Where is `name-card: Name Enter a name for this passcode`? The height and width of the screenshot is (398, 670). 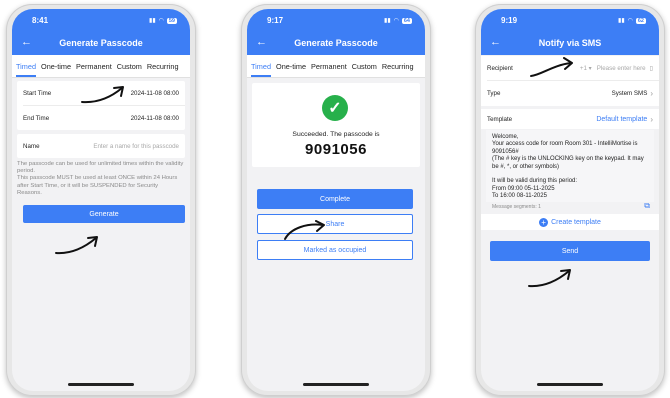
name-card: Name Enter a name for this passcode is located at coordinates (101, 146).